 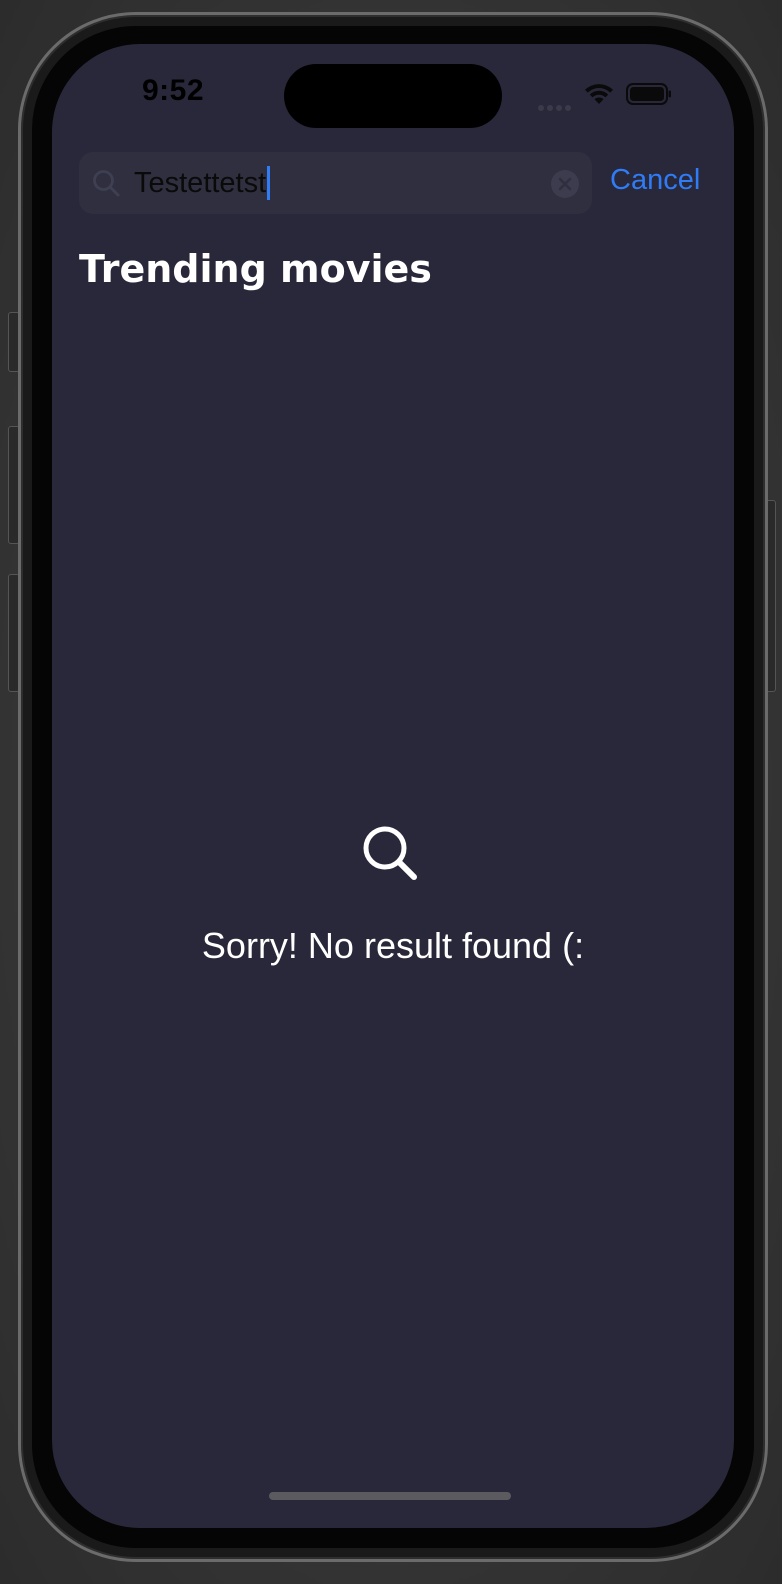 I want to click on text-caret, so click(x=269, y=183).